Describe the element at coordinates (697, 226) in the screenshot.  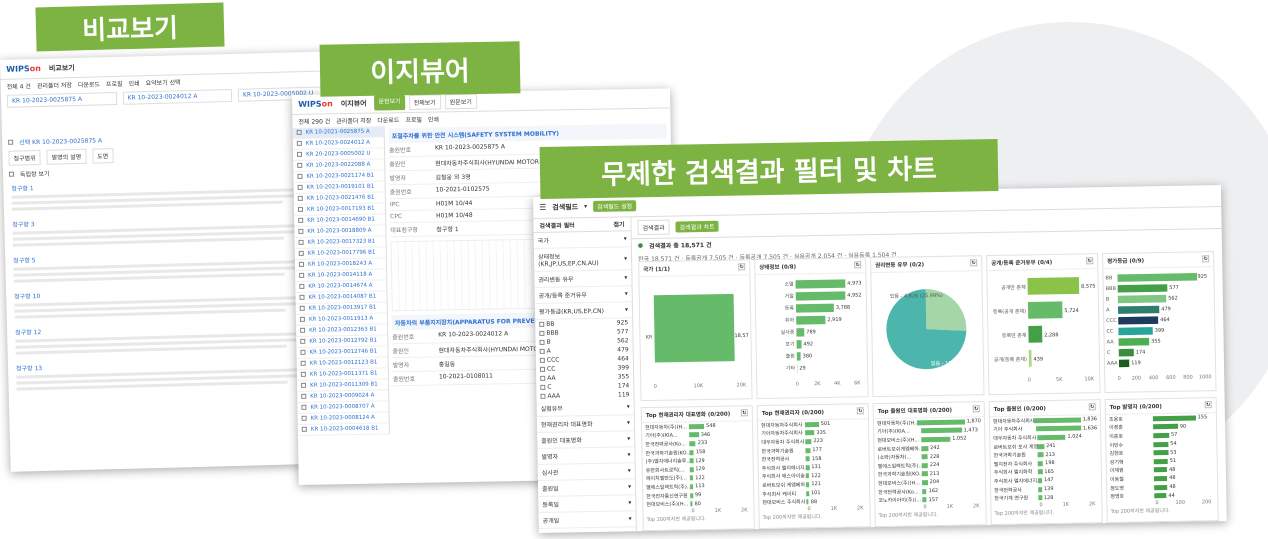
I see `chart-tab: 검색결과 차트` at that location.